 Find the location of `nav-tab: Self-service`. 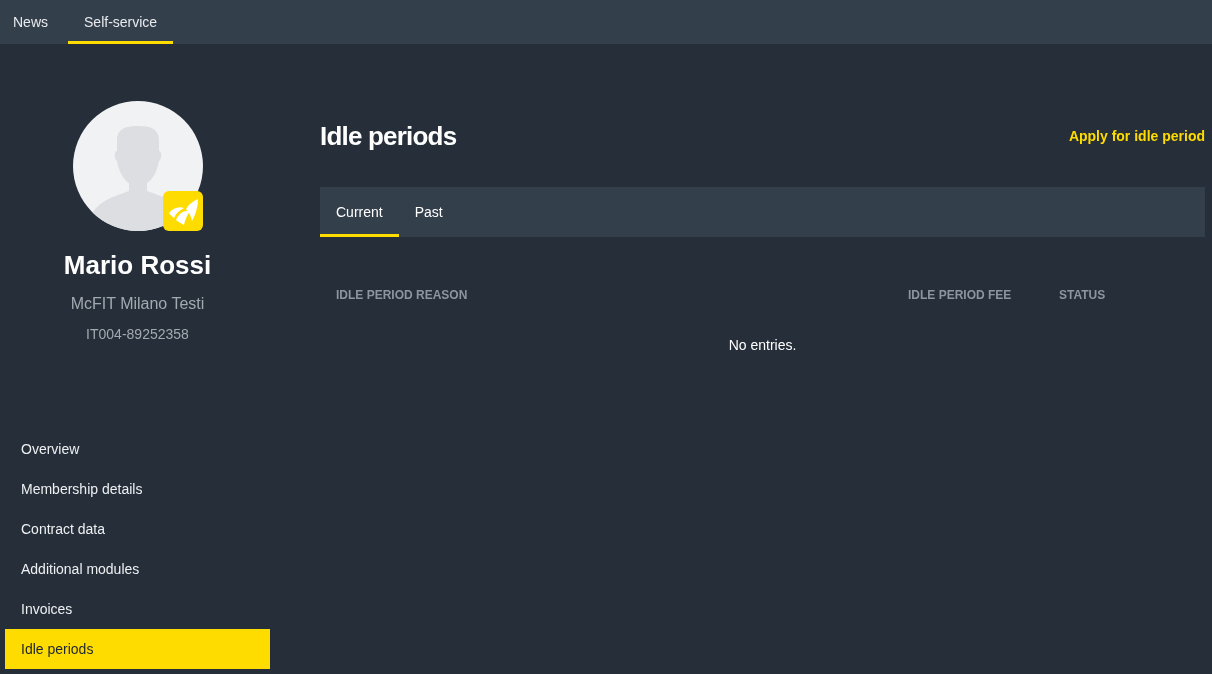

nav-tab: Self-service is located at coordinates (121, 22).